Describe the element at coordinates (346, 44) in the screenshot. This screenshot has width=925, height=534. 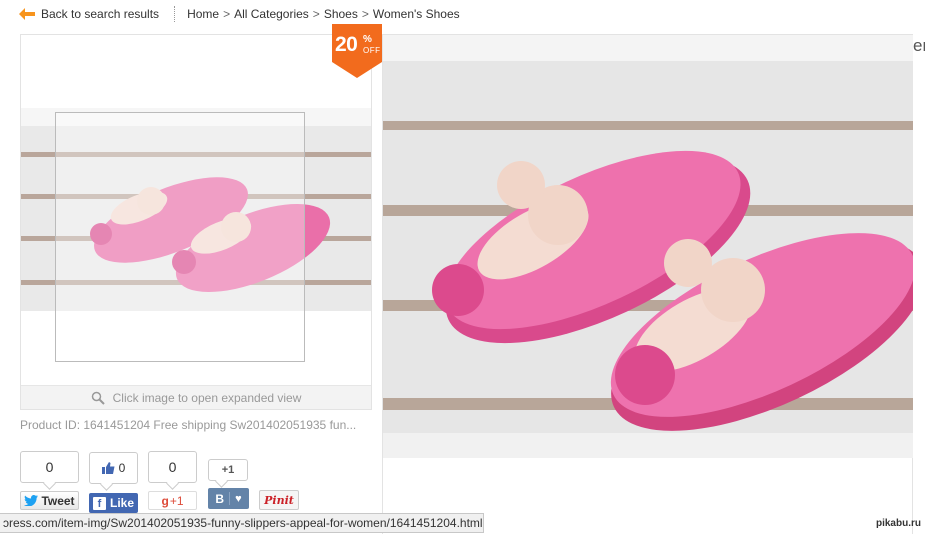
I see `discount-value: 20` at that location.